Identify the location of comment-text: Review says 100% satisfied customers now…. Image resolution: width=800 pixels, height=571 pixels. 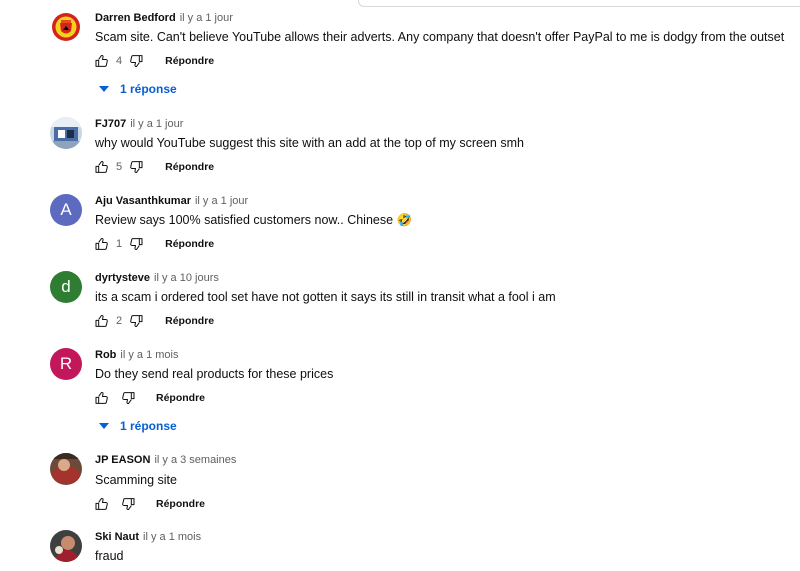
(254, 220).